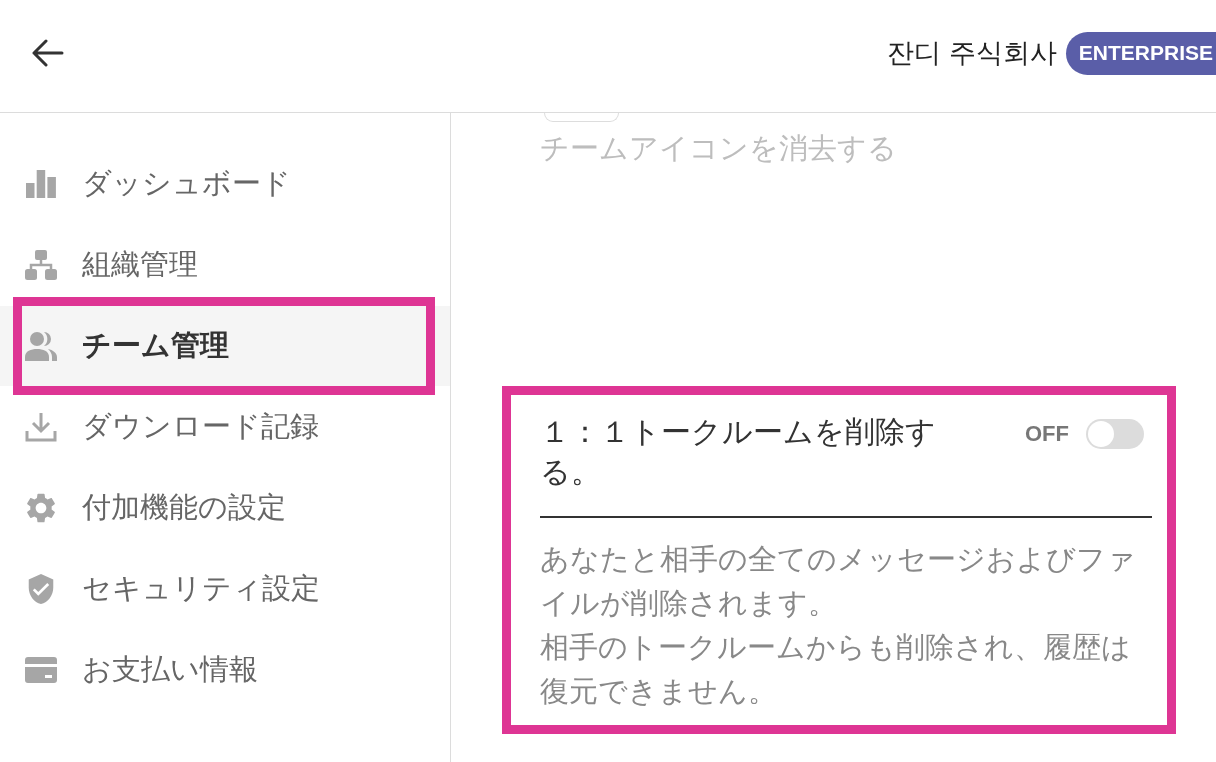 This screenshot has height=762, width=1216. I want to click on download-icon, so click(41, 427).